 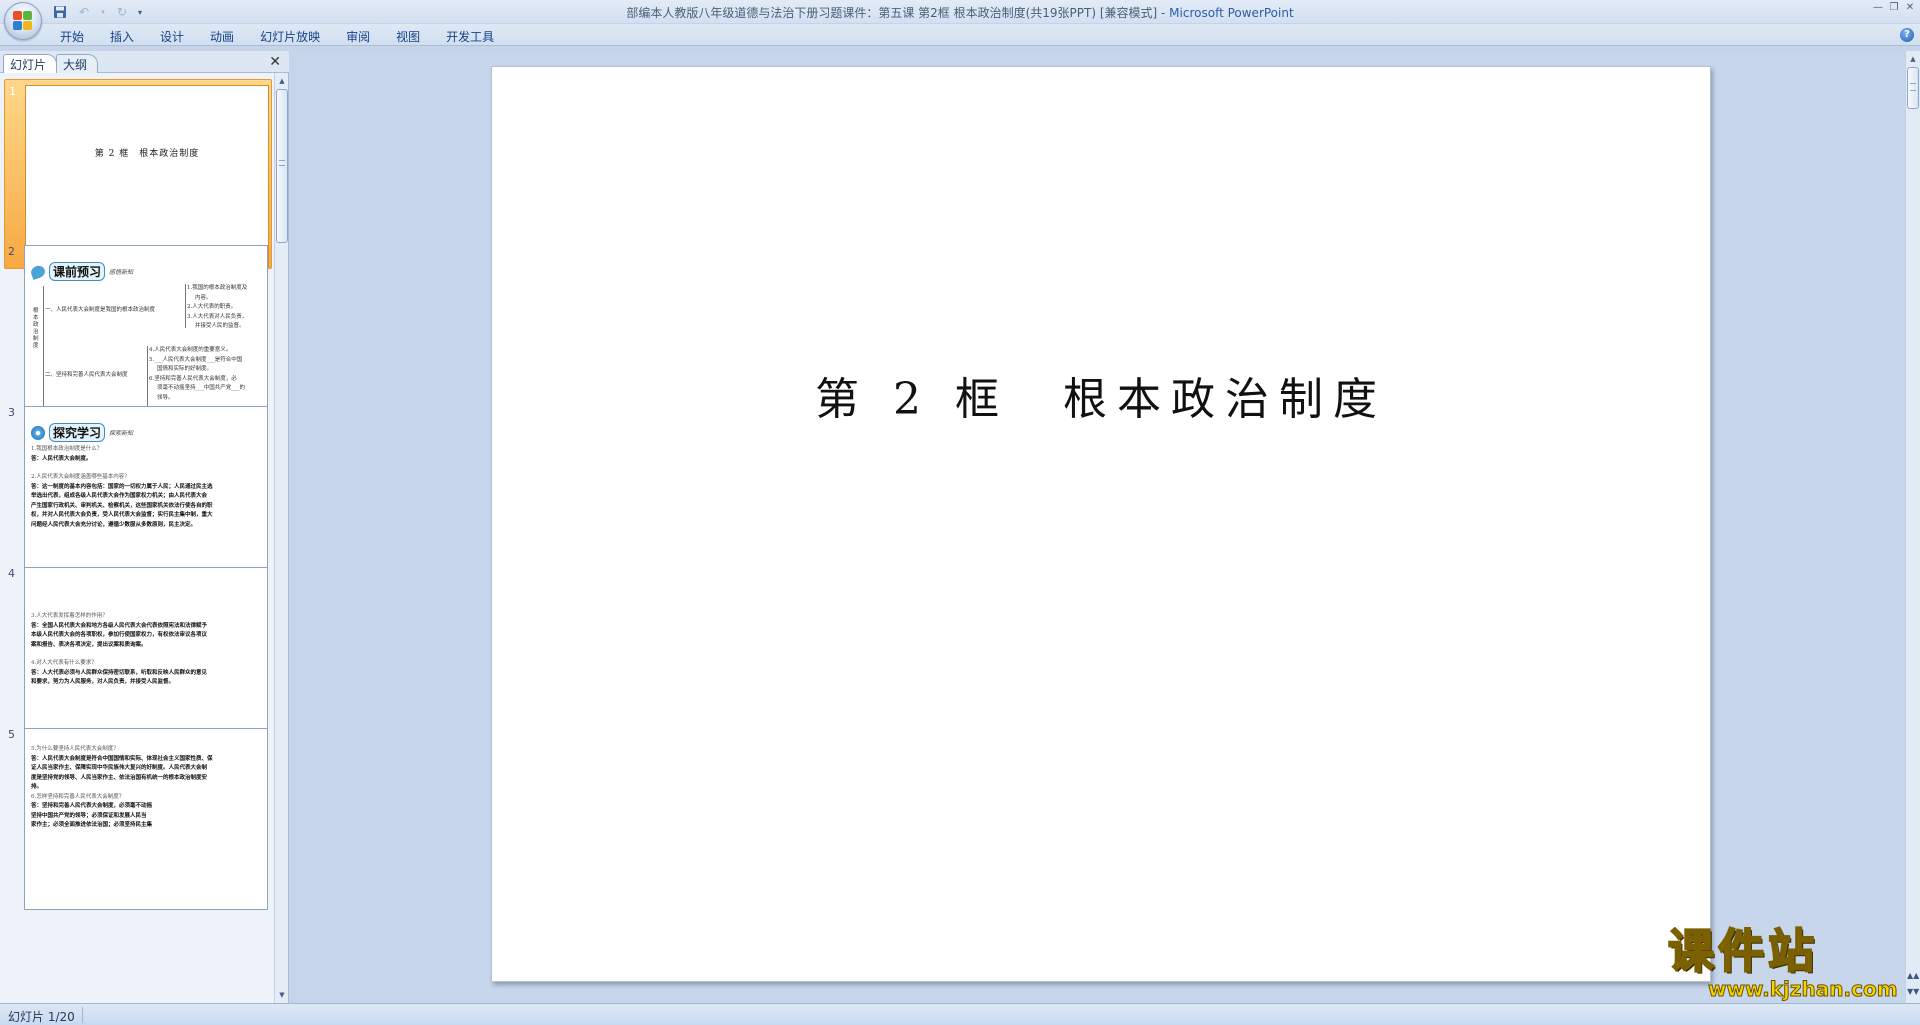 What do you see at coordinates (121, 272) in the screenshot?
I see `header-tag: 感悟新知` at bounding box center [121, 272].